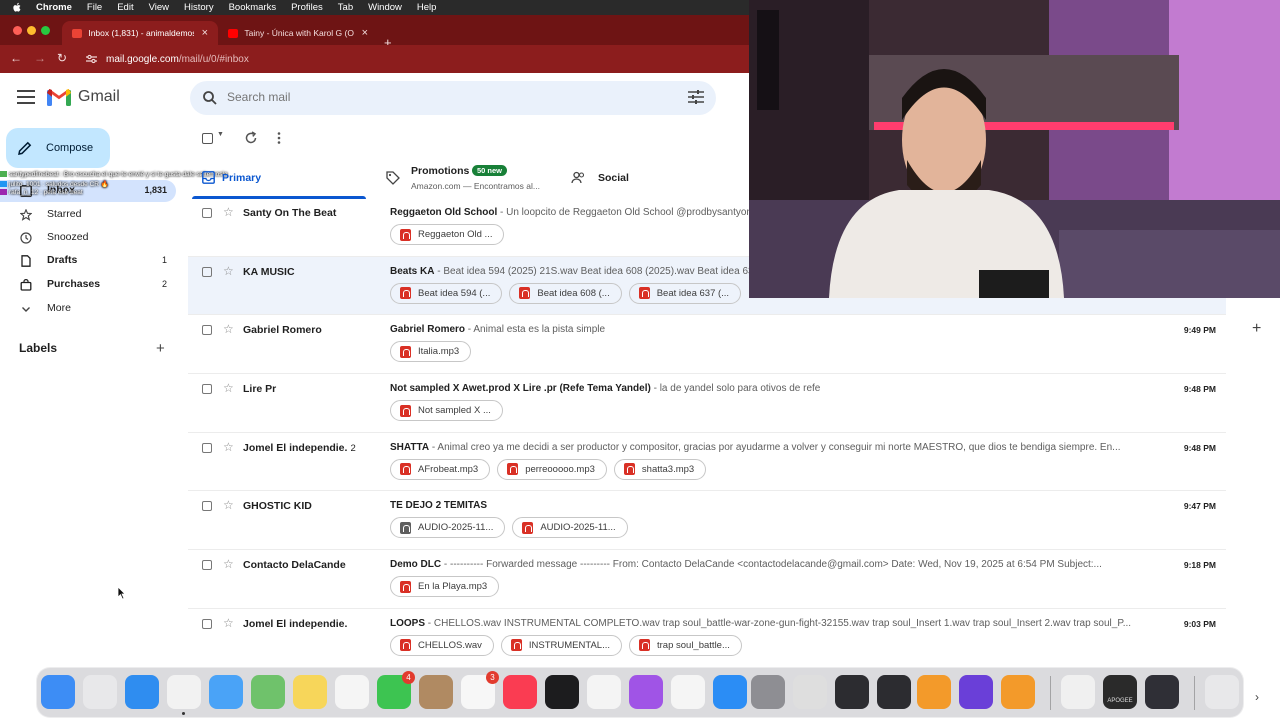 The height and width of the screenshot is (720, 1280). What do you see at coordinates (552, 469) in the screenshot?
I see `attachment-chip: perreooooo.mp3` at bounding box center [552, 469].